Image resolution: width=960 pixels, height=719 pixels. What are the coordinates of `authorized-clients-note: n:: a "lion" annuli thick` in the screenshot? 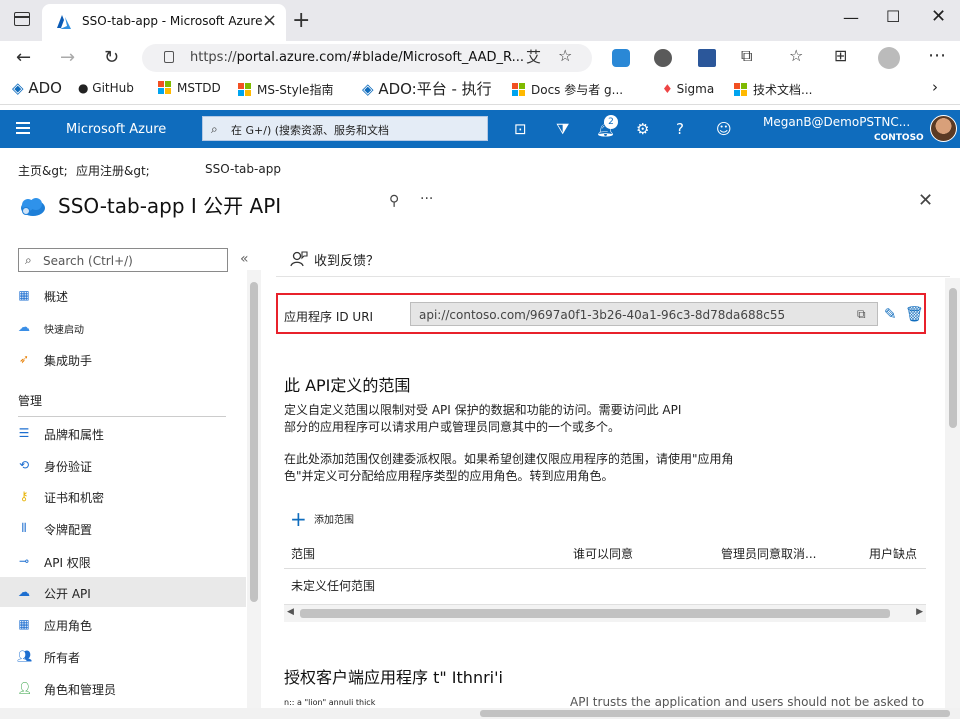 It's located at (330, 702).